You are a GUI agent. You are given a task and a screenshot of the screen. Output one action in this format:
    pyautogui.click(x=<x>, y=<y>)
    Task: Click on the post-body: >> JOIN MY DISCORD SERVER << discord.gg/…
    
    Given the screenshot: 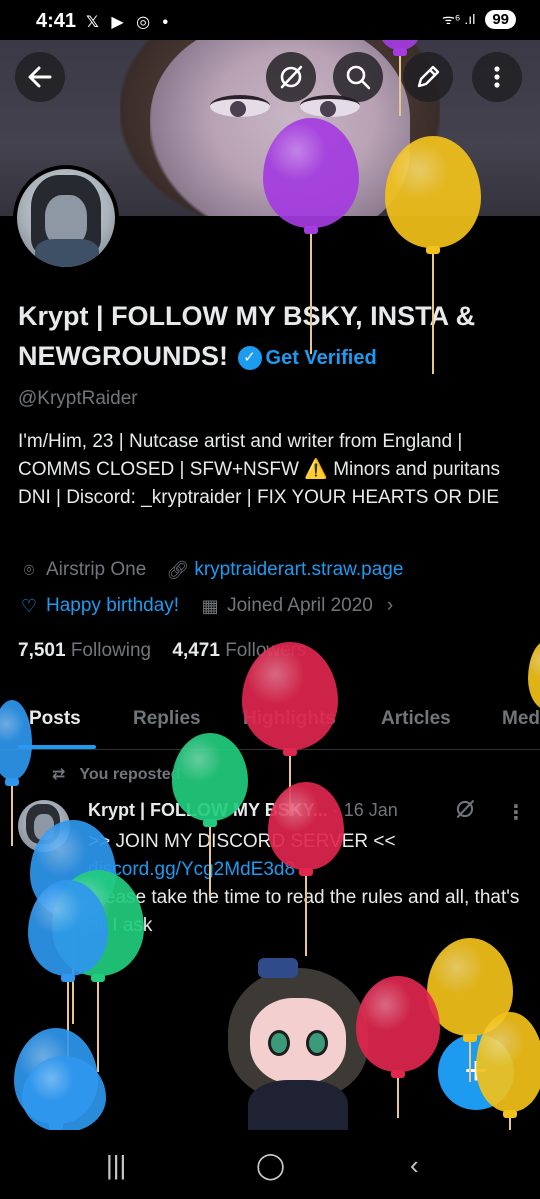 What is the action you would take?
    pyautogui.click(x=308, y=884)
    